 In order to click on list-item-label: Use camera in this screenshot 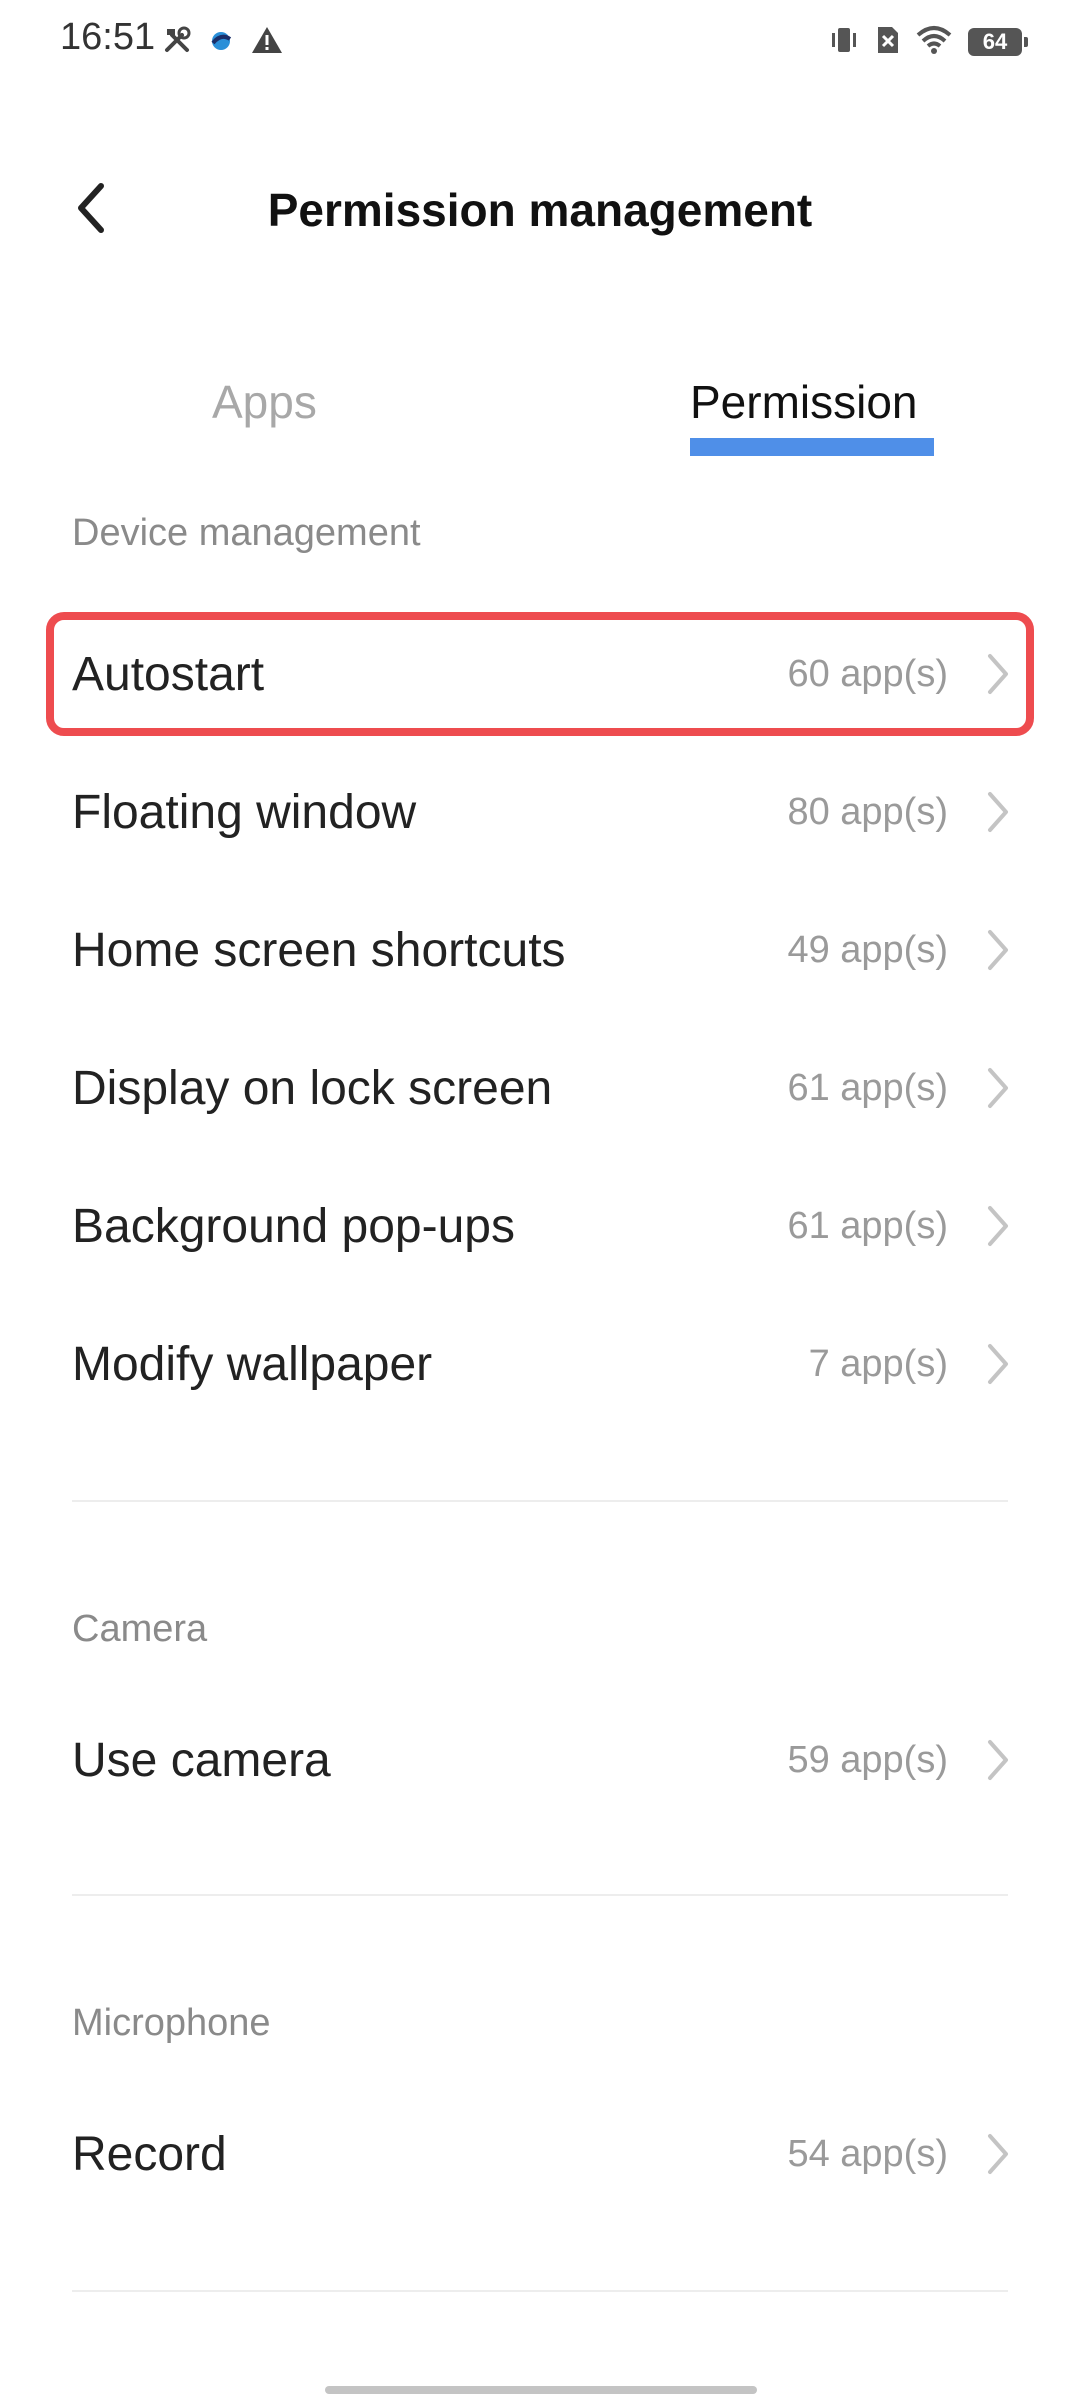, I will do `click(201, 1760)`.